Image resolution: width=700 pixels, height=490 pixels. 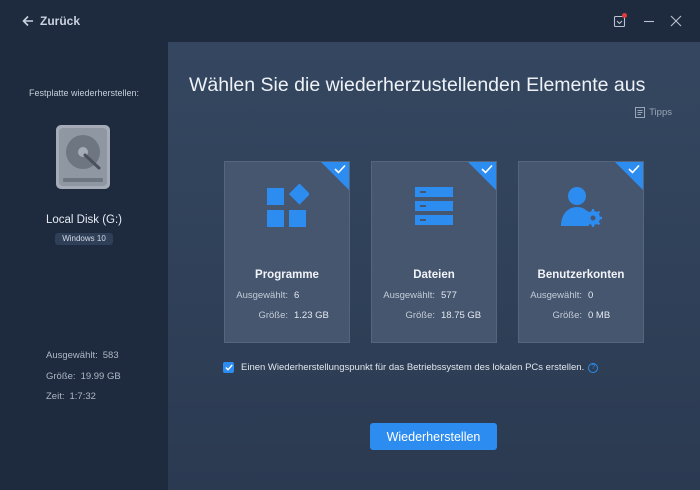 I want to click on card-title: Programme, so click(x=287, y=275).